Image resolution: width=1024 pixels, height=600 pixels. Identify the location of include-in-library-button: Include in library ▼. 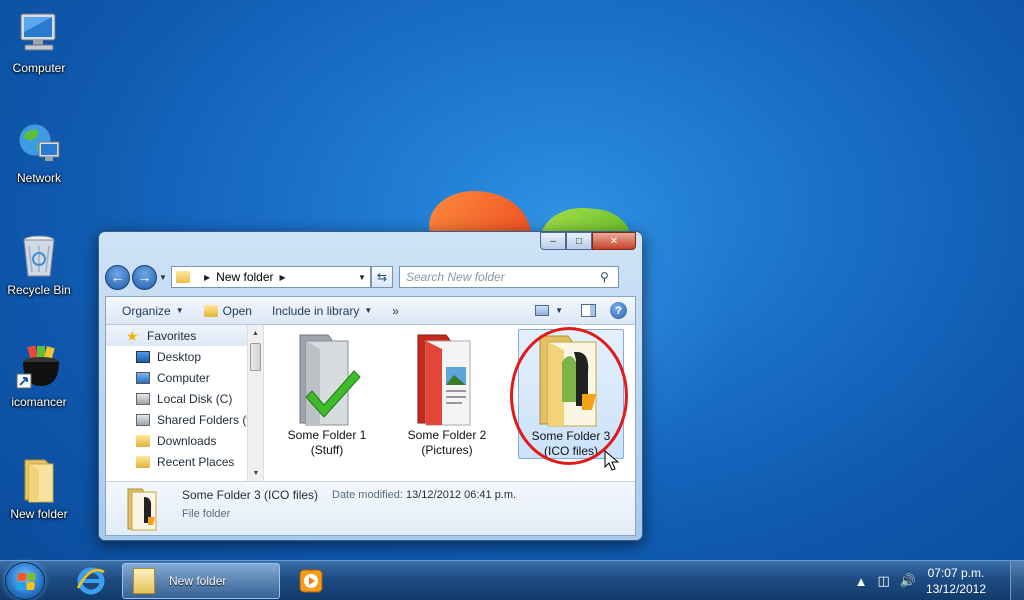
(322, 311).